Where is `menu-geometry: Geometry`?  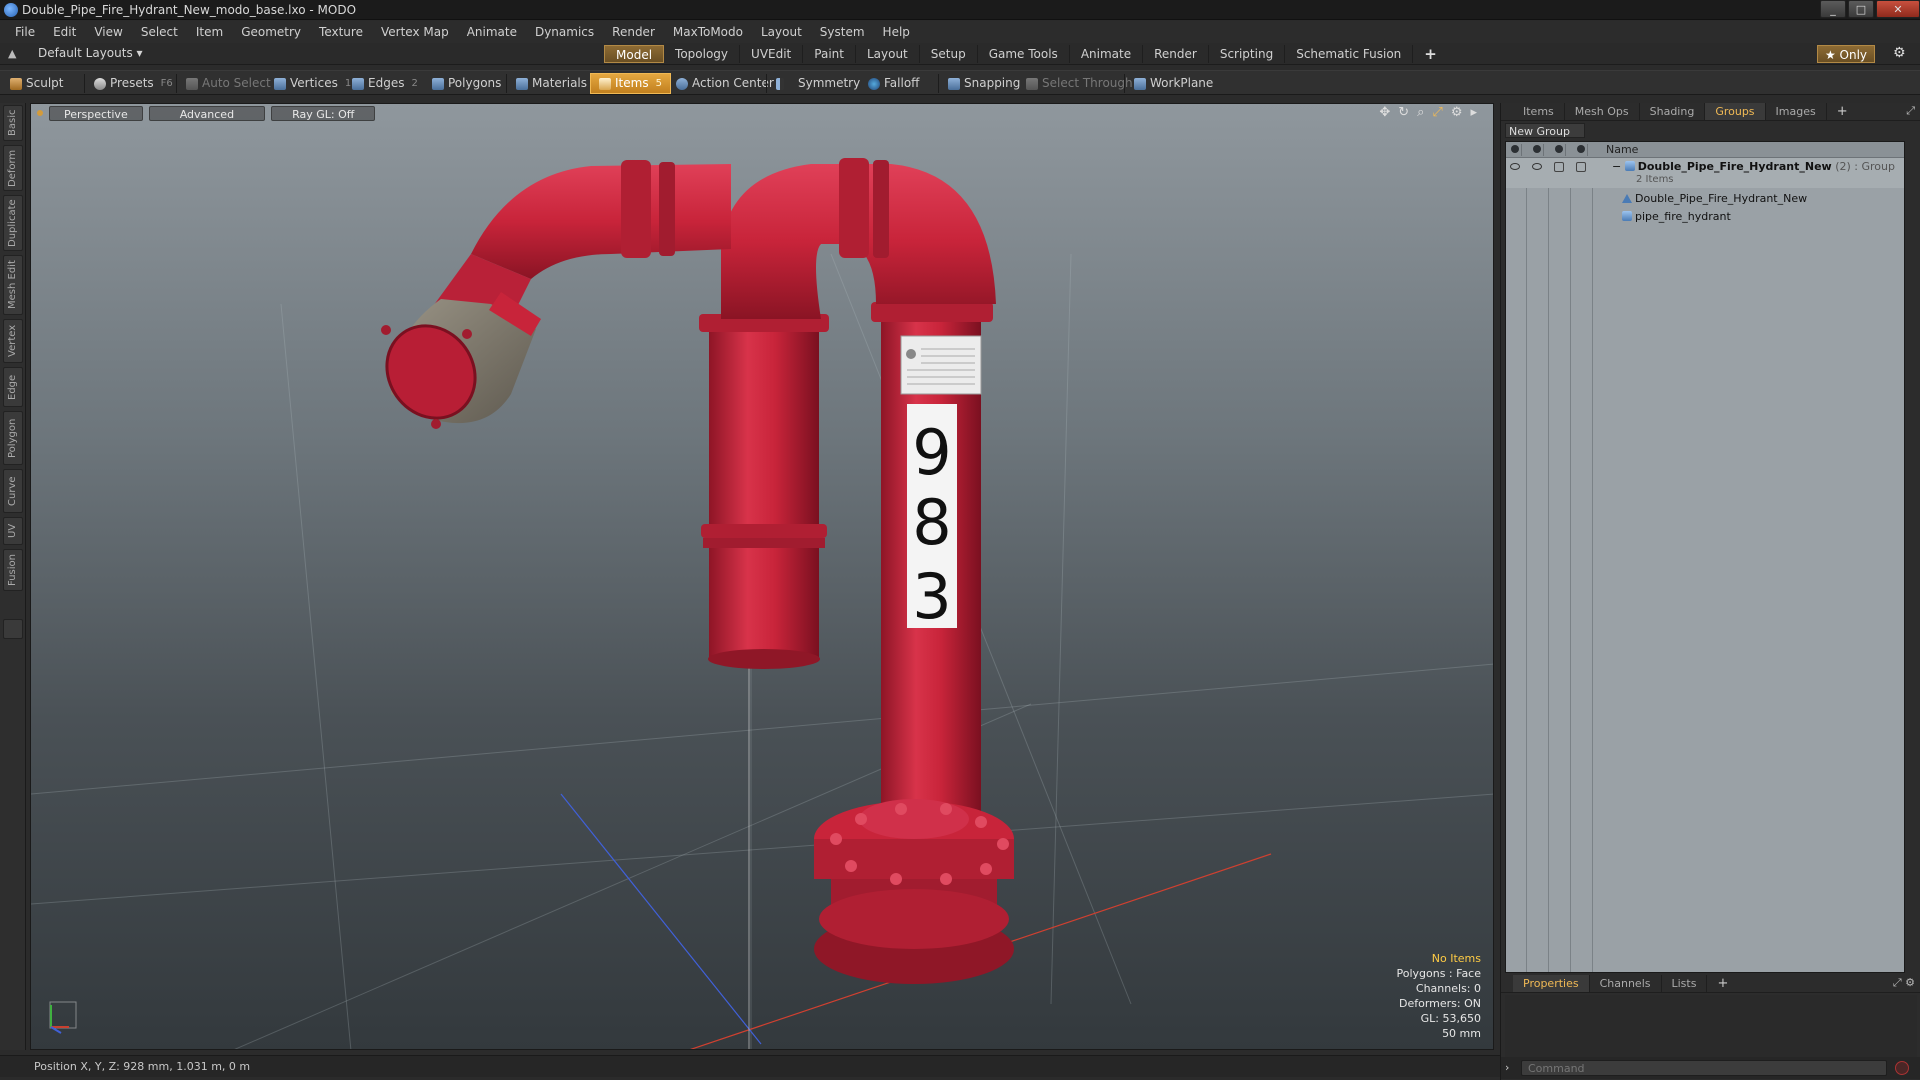 menu-geometry: Geometry is located at coordinates (271, 32).